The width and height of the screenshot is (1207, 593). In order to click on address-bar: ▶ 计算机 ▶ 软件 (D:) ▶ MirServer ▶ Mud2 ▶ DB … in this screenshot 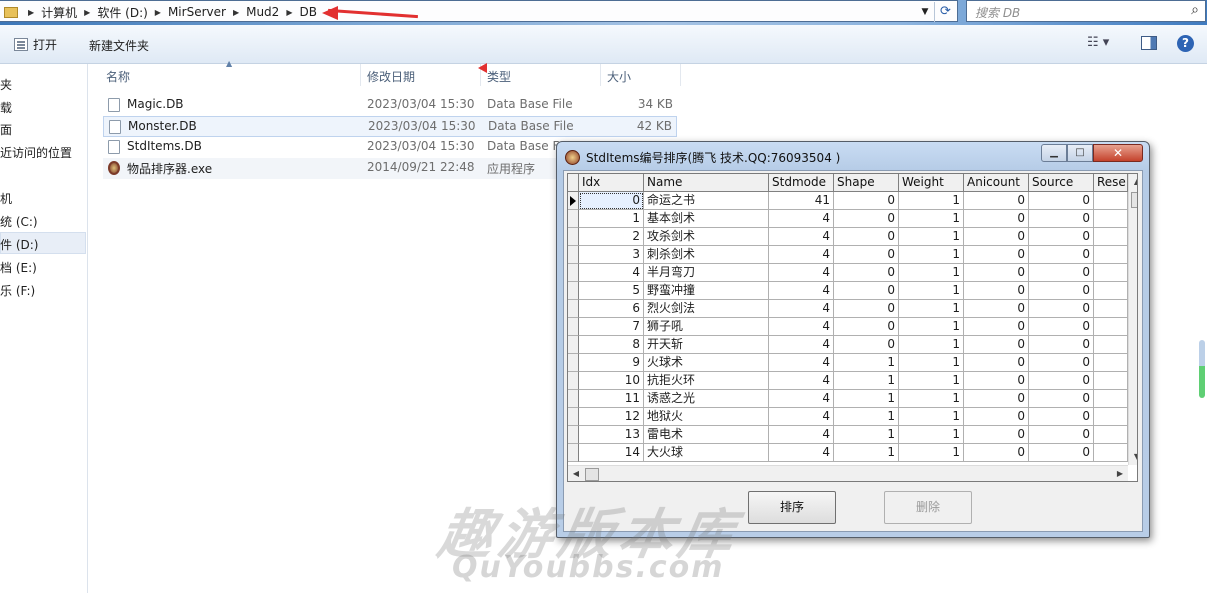, I will do `click(479, 11)`.